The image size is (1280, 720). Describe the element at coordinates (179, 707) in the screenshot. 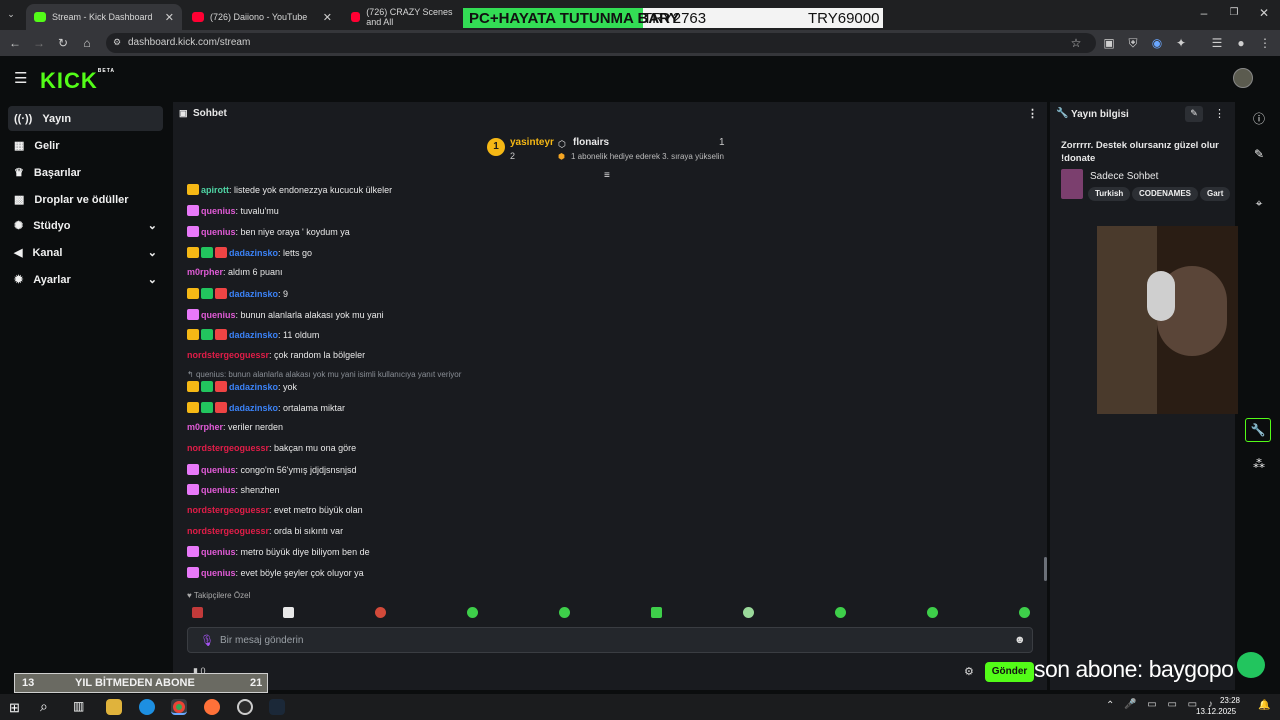

I see `chrome-icon` at that location.